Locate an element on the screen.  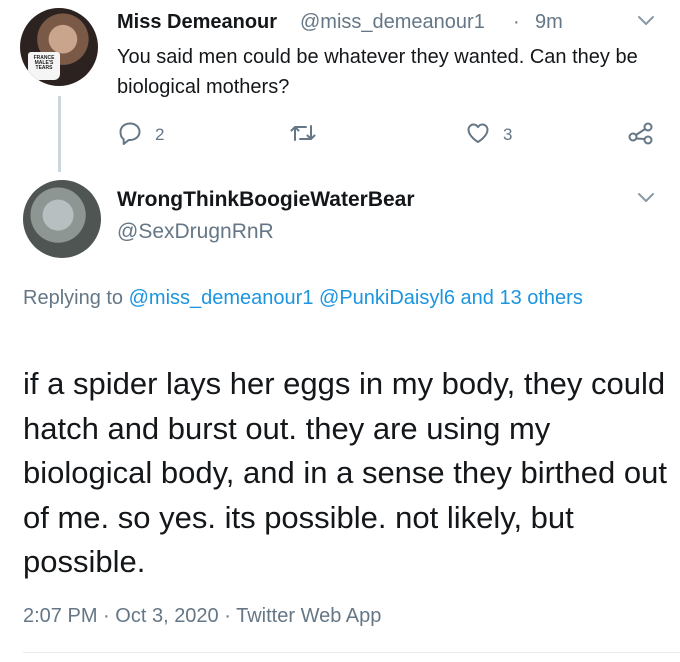
tweet-date: Oct 3, 2020 is located at coordinates (166, 616).